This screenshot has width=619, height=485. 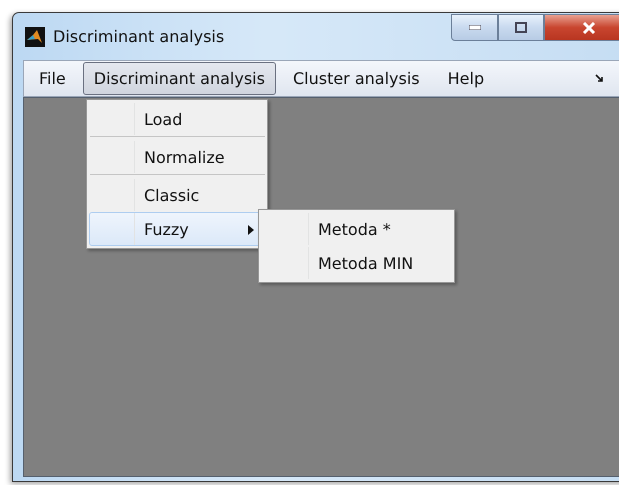 I want to click on maximize-button, so click(x=521, y=27).